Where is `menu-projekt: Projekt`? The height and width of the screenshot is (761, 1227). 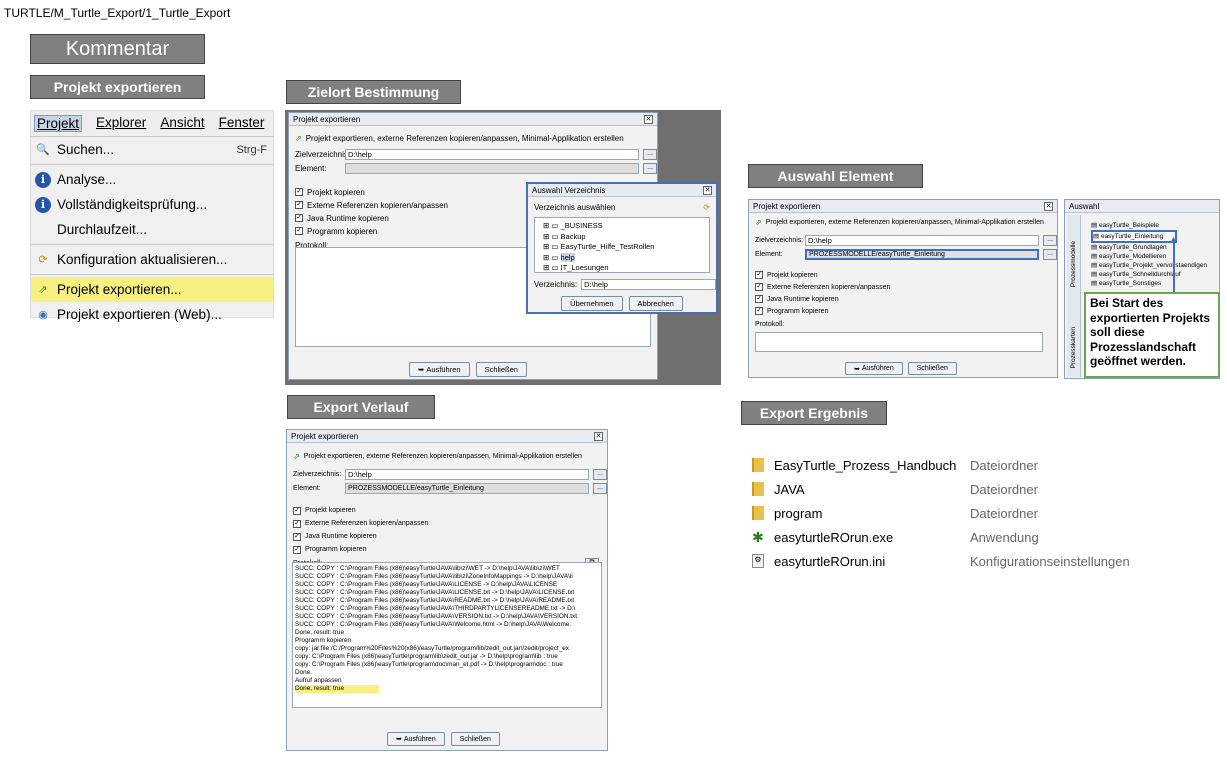
menu-projekt: Projekt is located at coordinates (58, 123).